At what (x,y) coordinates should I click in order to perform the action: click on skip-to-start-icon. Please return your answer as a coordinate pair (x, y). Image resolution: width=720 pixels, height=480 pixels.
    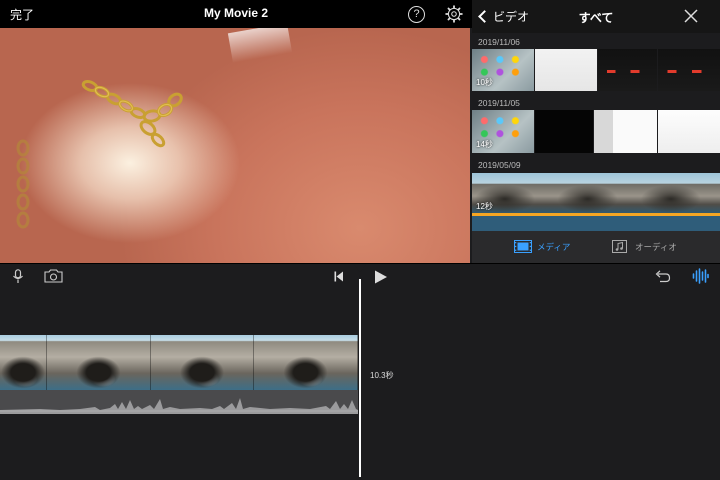
    Looking at the image, I should click on (339, 276).